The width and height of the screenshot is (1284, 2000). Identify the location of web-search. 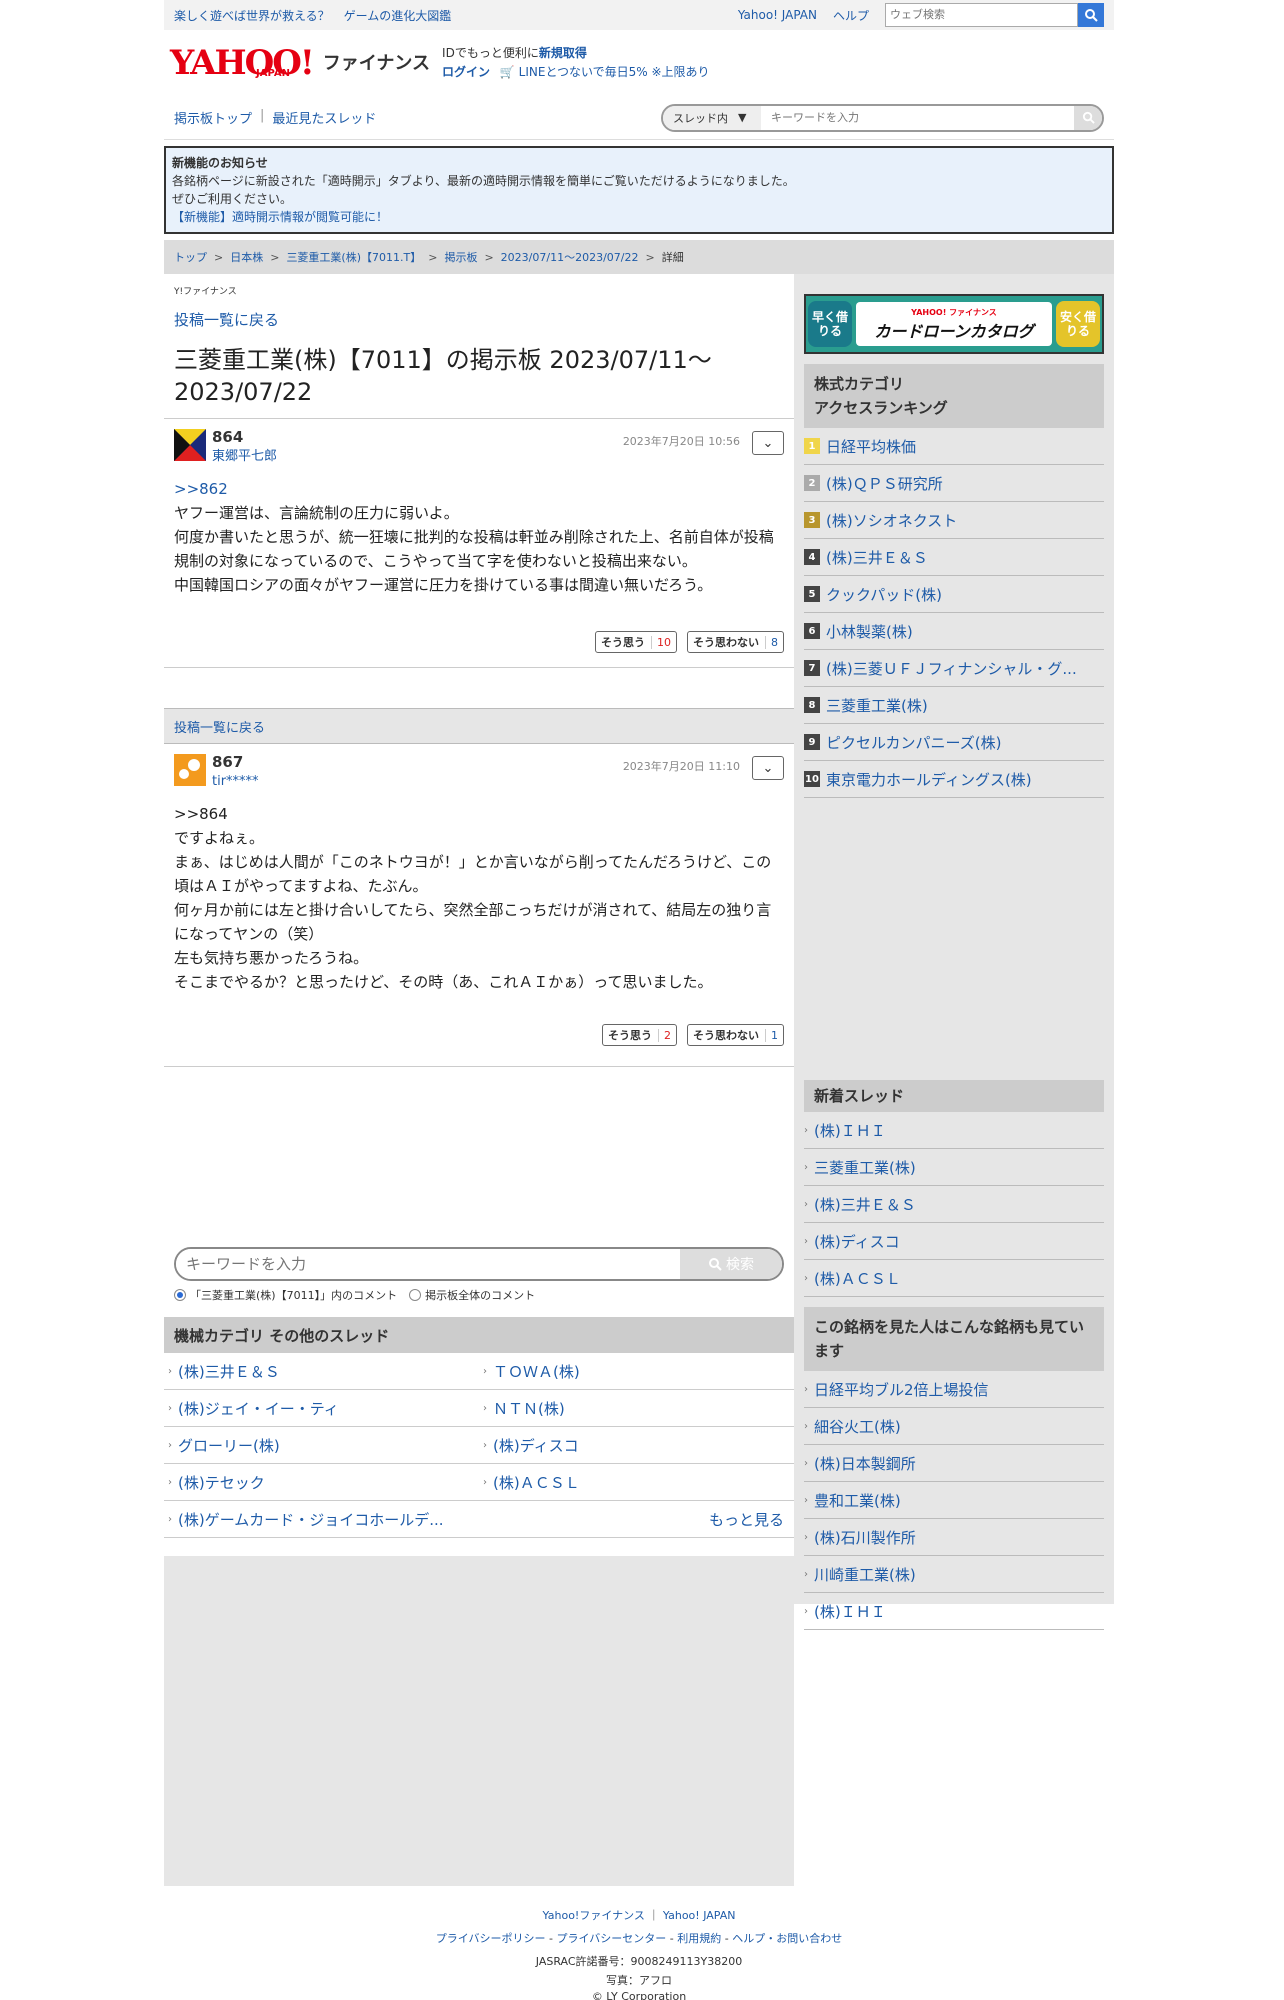
(994, 15).